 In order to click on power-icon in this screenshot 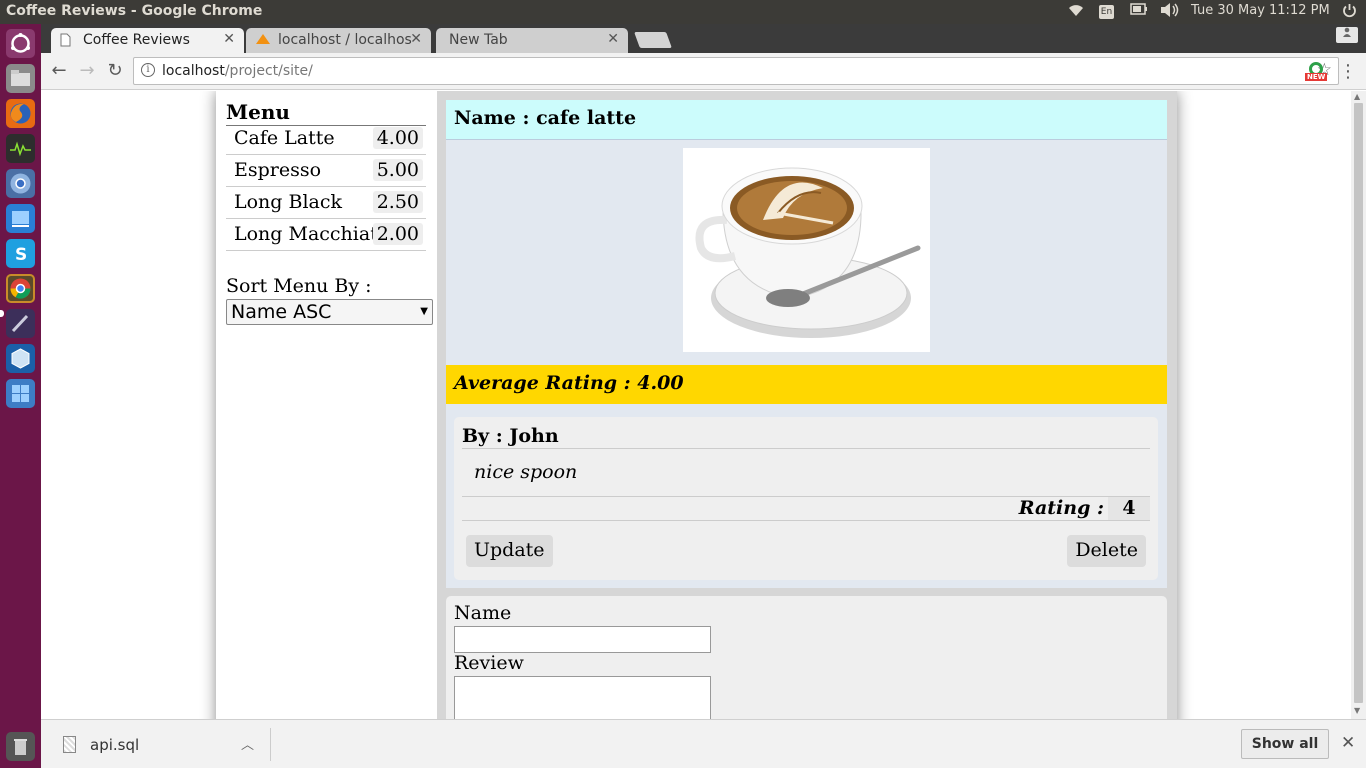, I will do `click(1349, 12)`.